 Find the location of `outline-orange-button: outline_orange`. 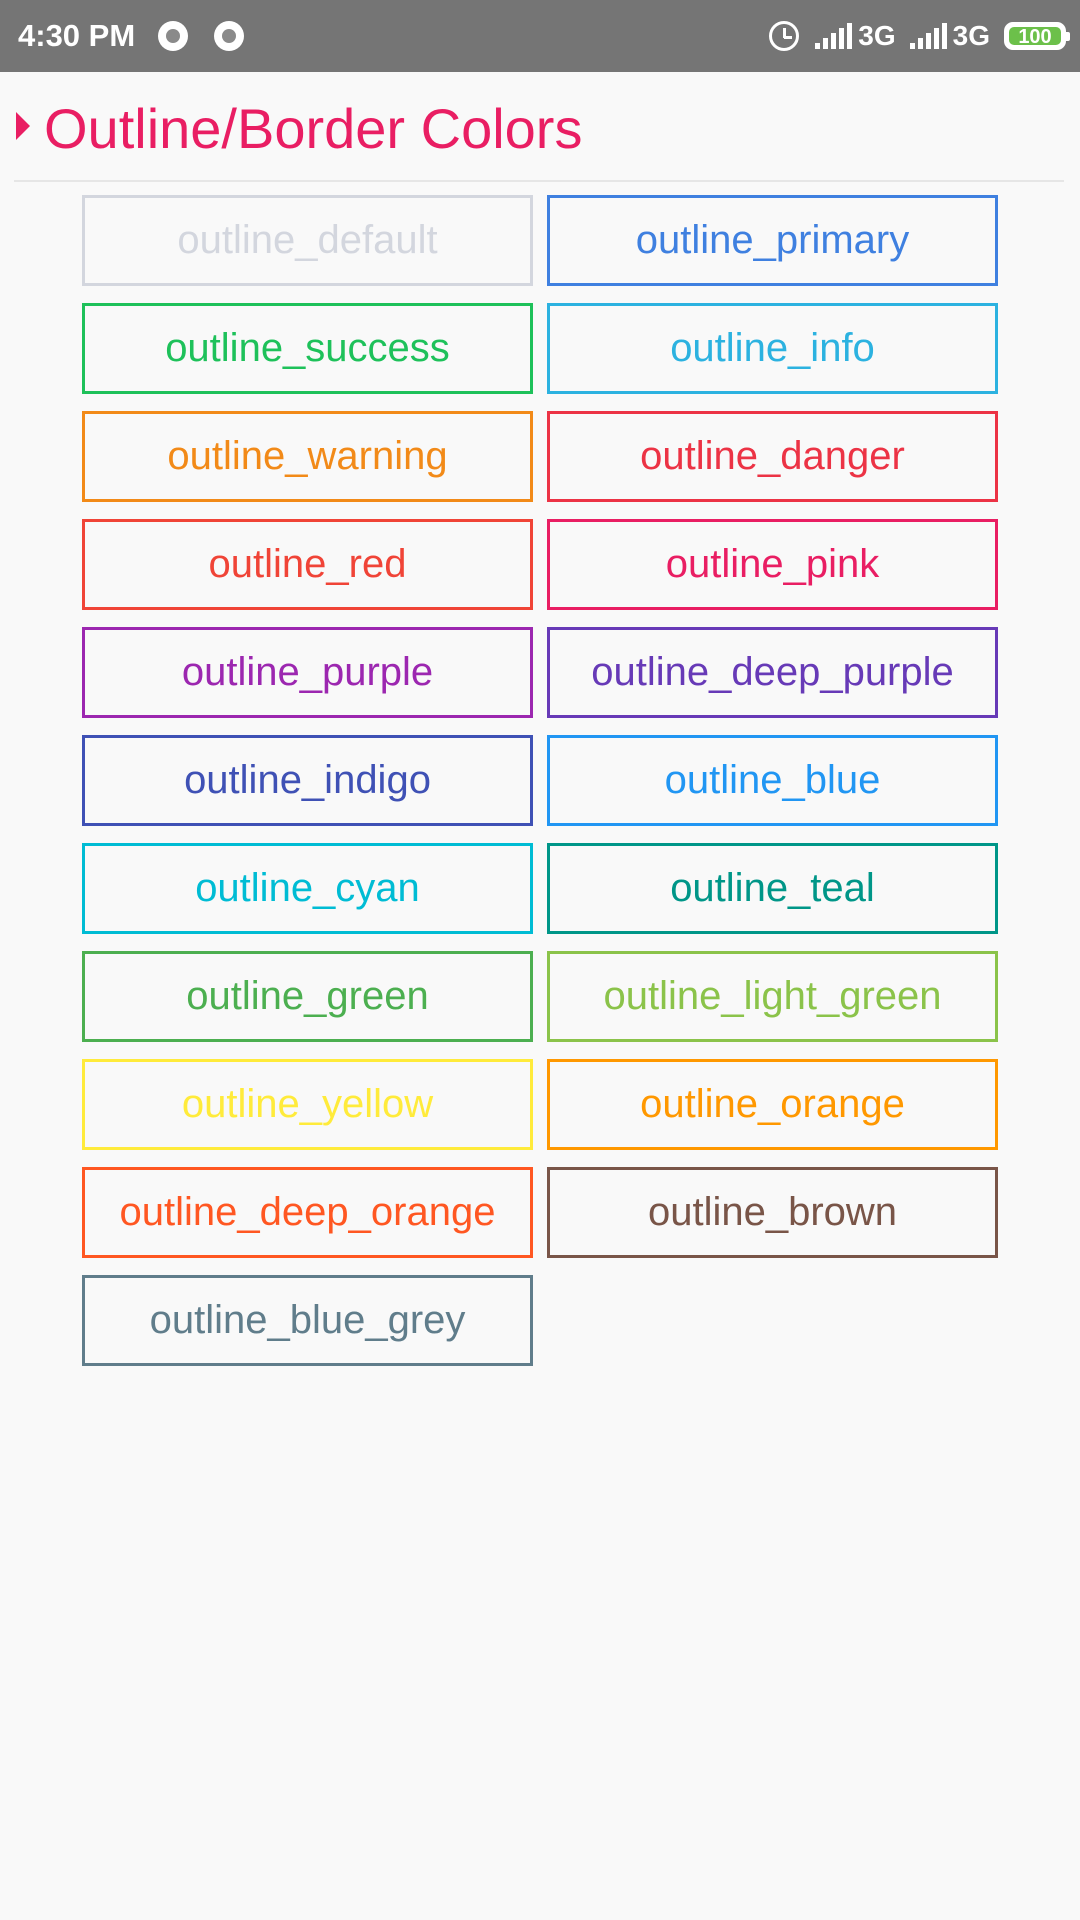

outline-orange-button: outline_orange is located at coordinates (772, 1104).